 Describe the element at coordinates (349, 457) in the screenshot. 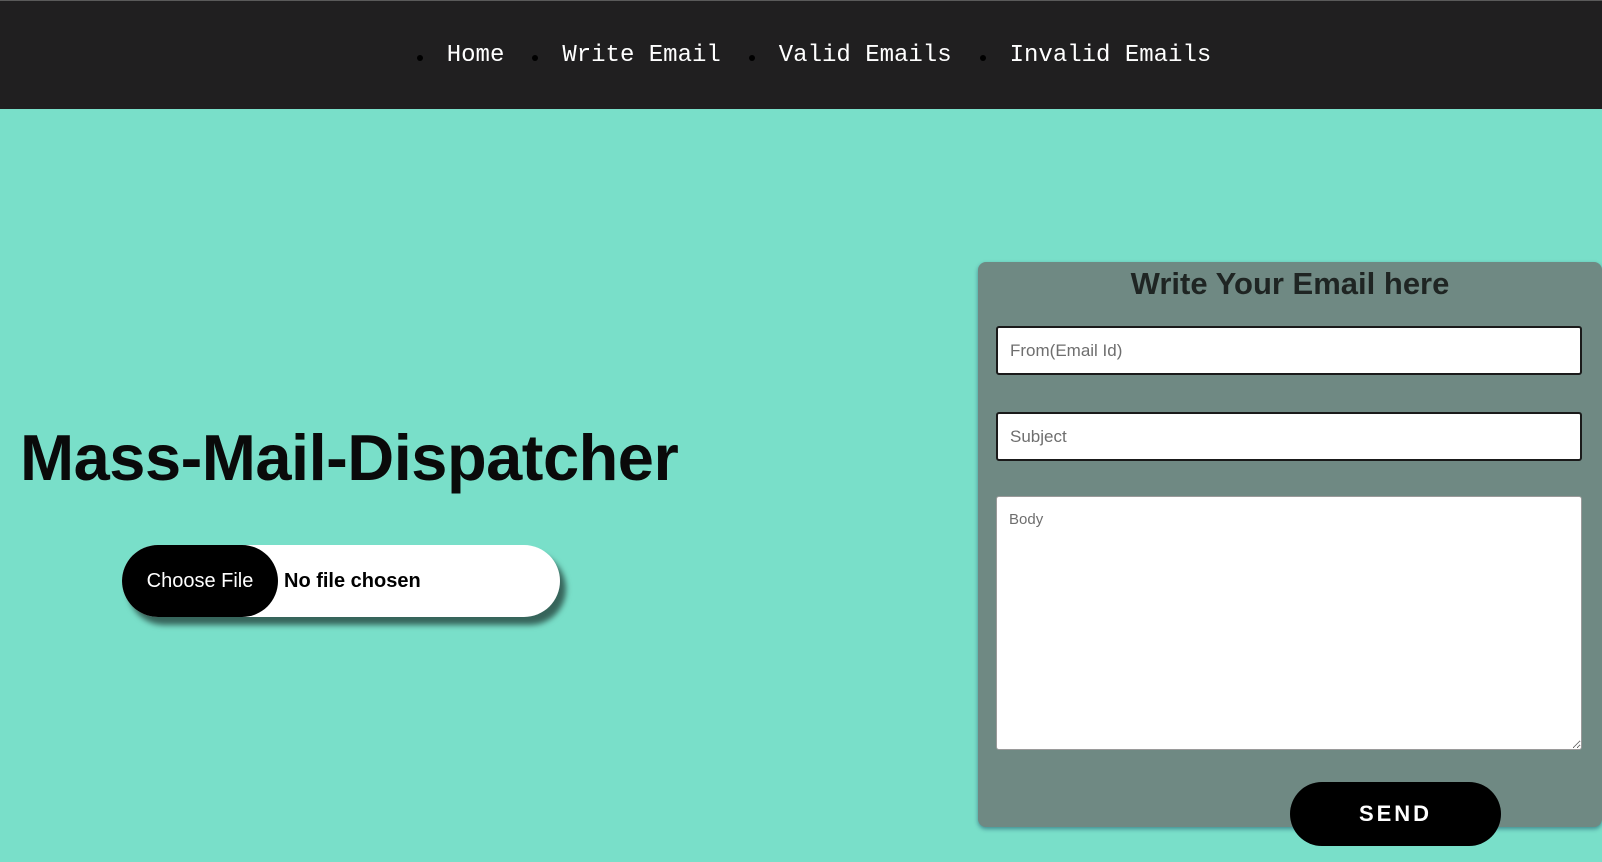

I see `page-title: Mass-Mail-Dispatcher` at that location.